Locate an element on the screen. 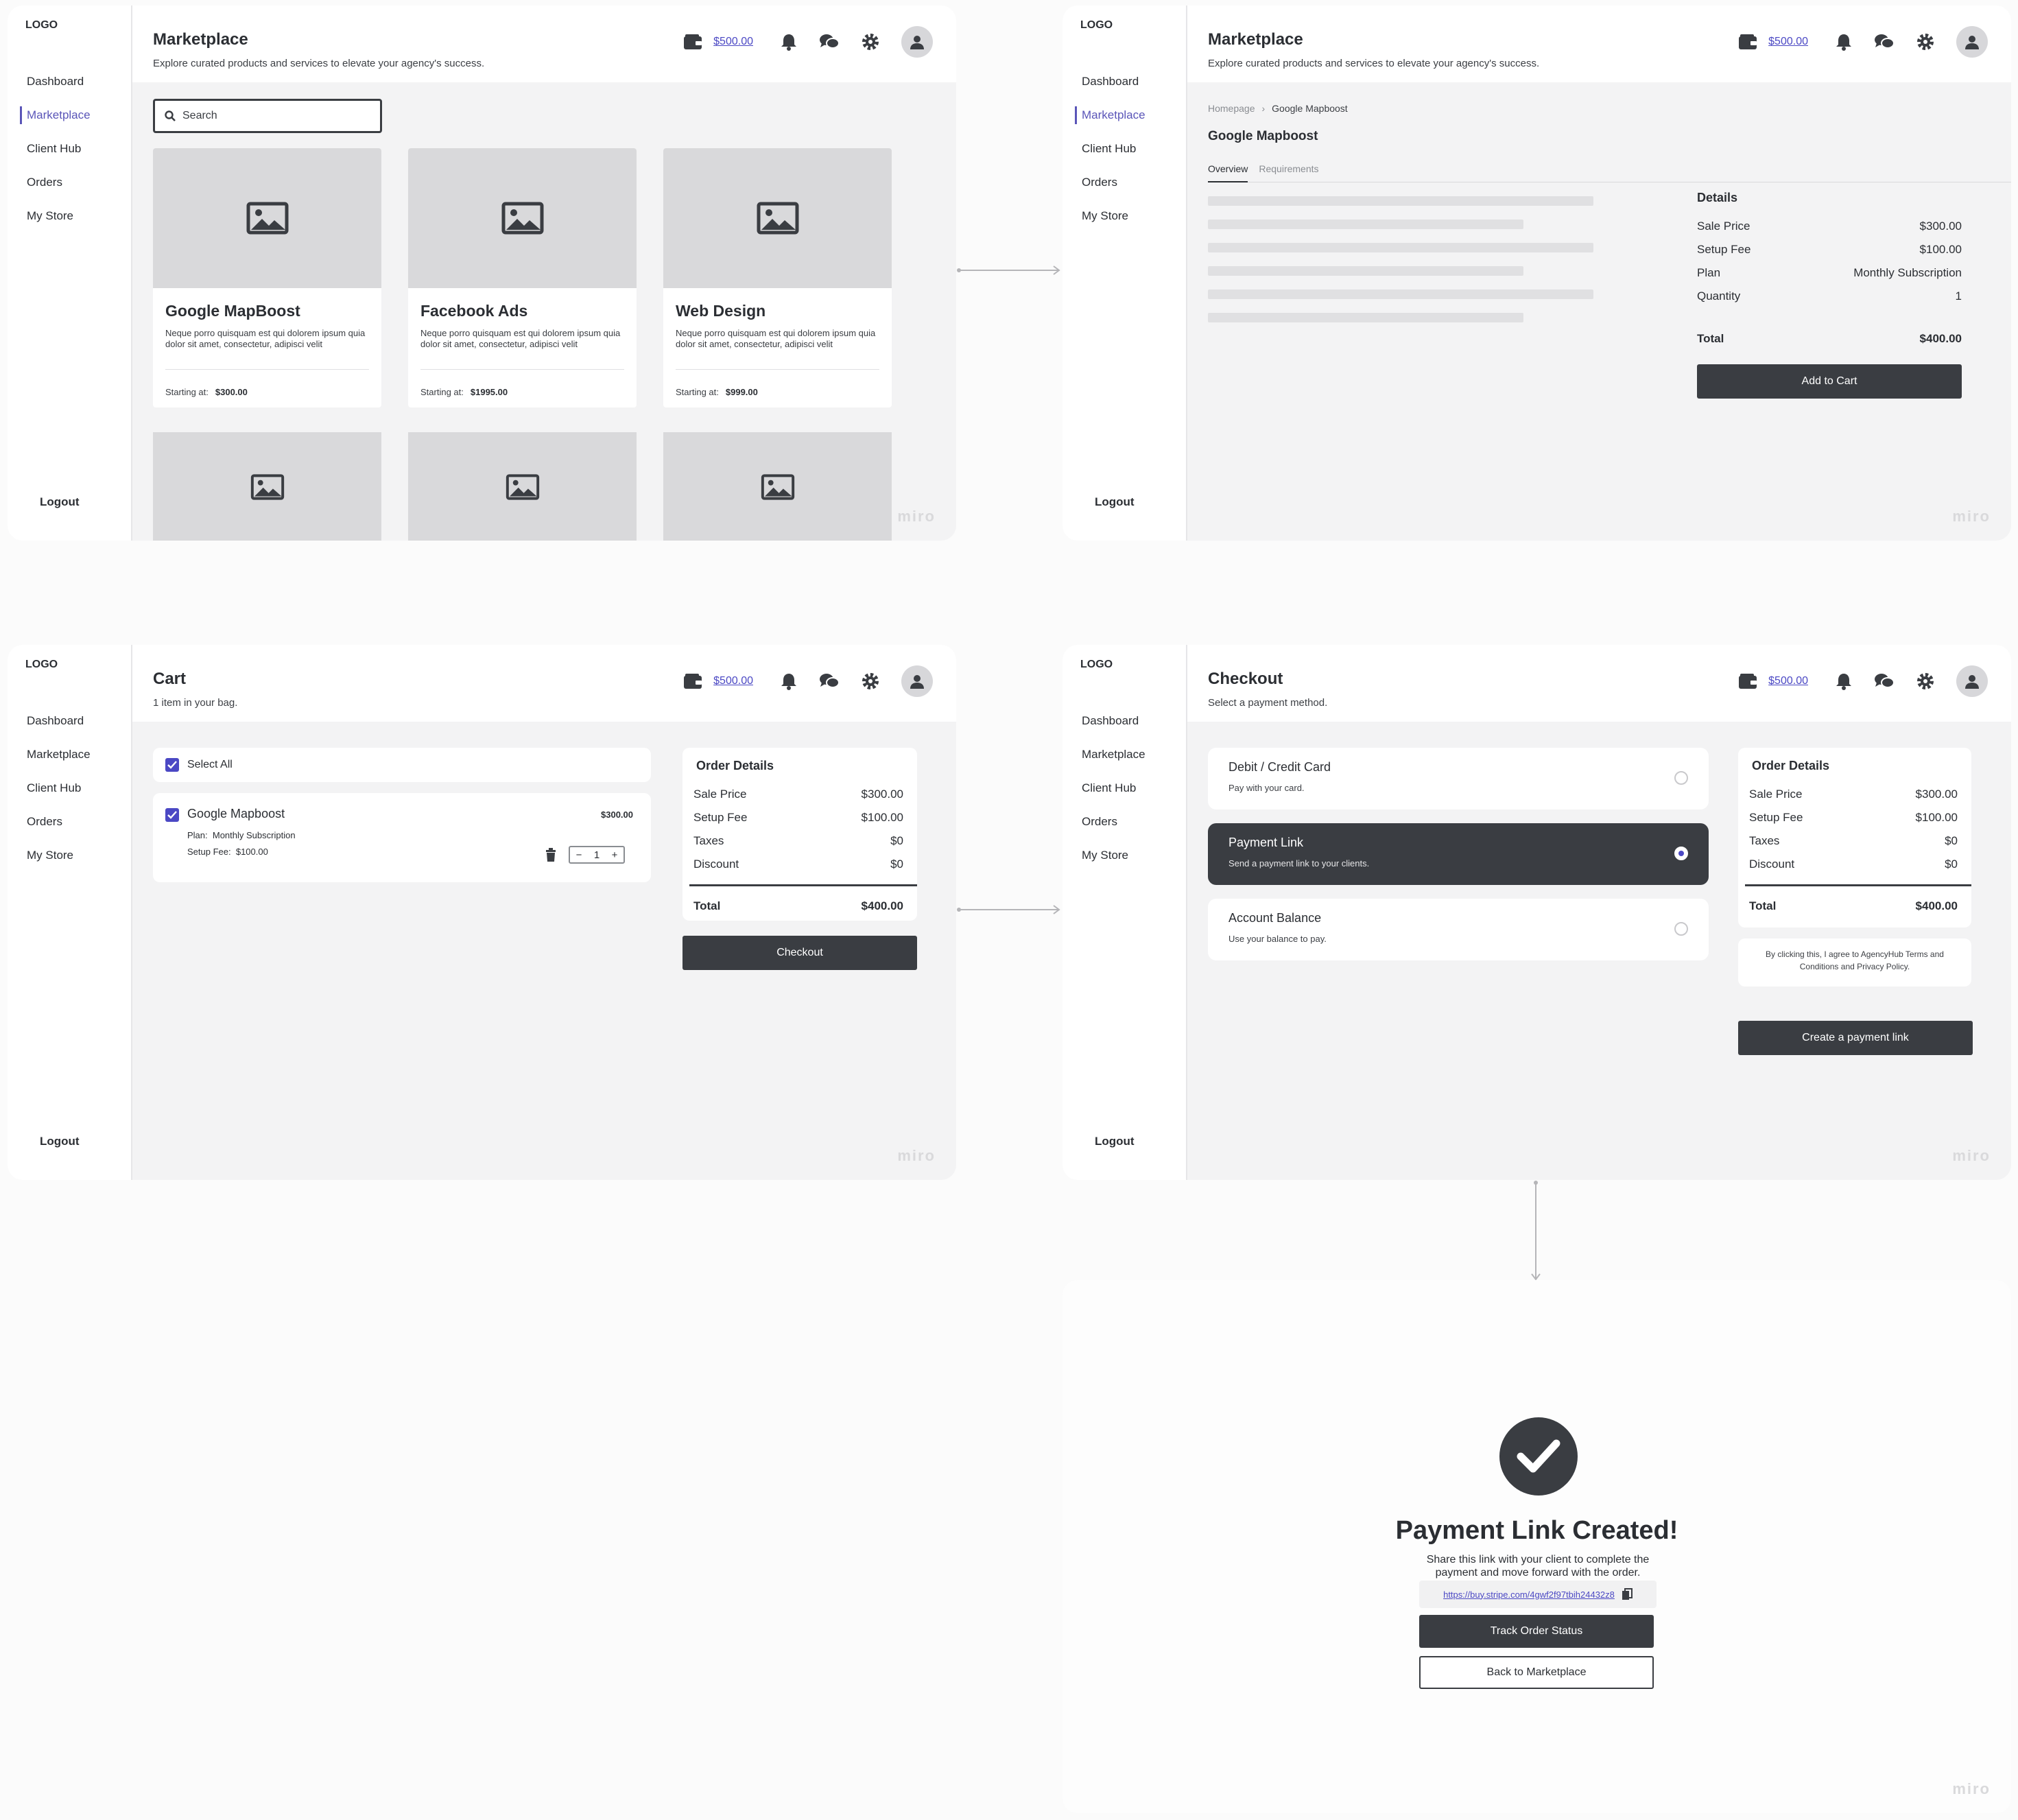 The image size is (2018, 1820). radio-button-selected is located at coordinates (1681, 853).